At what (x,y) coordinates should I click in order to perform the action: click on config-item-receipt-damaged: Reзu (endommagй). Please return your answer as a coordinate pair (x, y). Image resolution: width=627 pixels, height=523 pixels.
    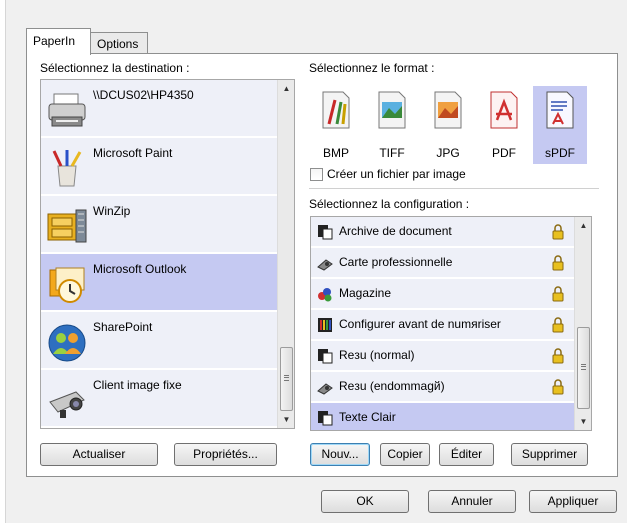
    Looking at the image, I should click on (443, 387).